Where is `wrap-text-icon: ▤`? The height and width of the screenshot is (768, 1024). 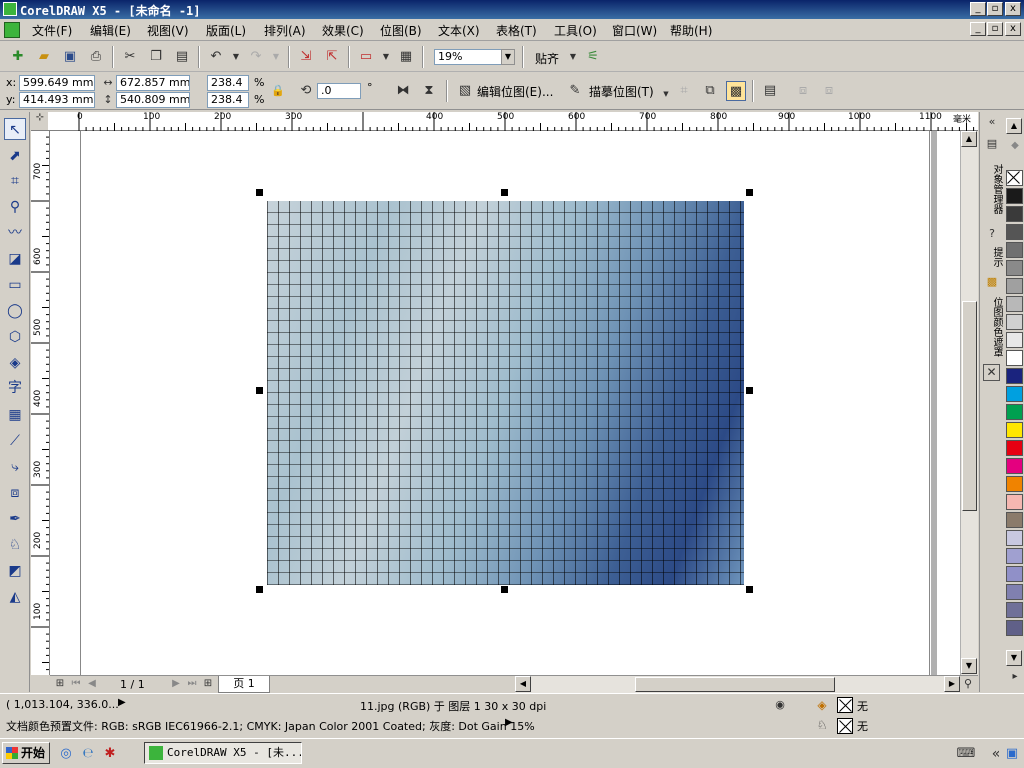
wrap-text-icon: ▤ is located at coordinates (770, 91).